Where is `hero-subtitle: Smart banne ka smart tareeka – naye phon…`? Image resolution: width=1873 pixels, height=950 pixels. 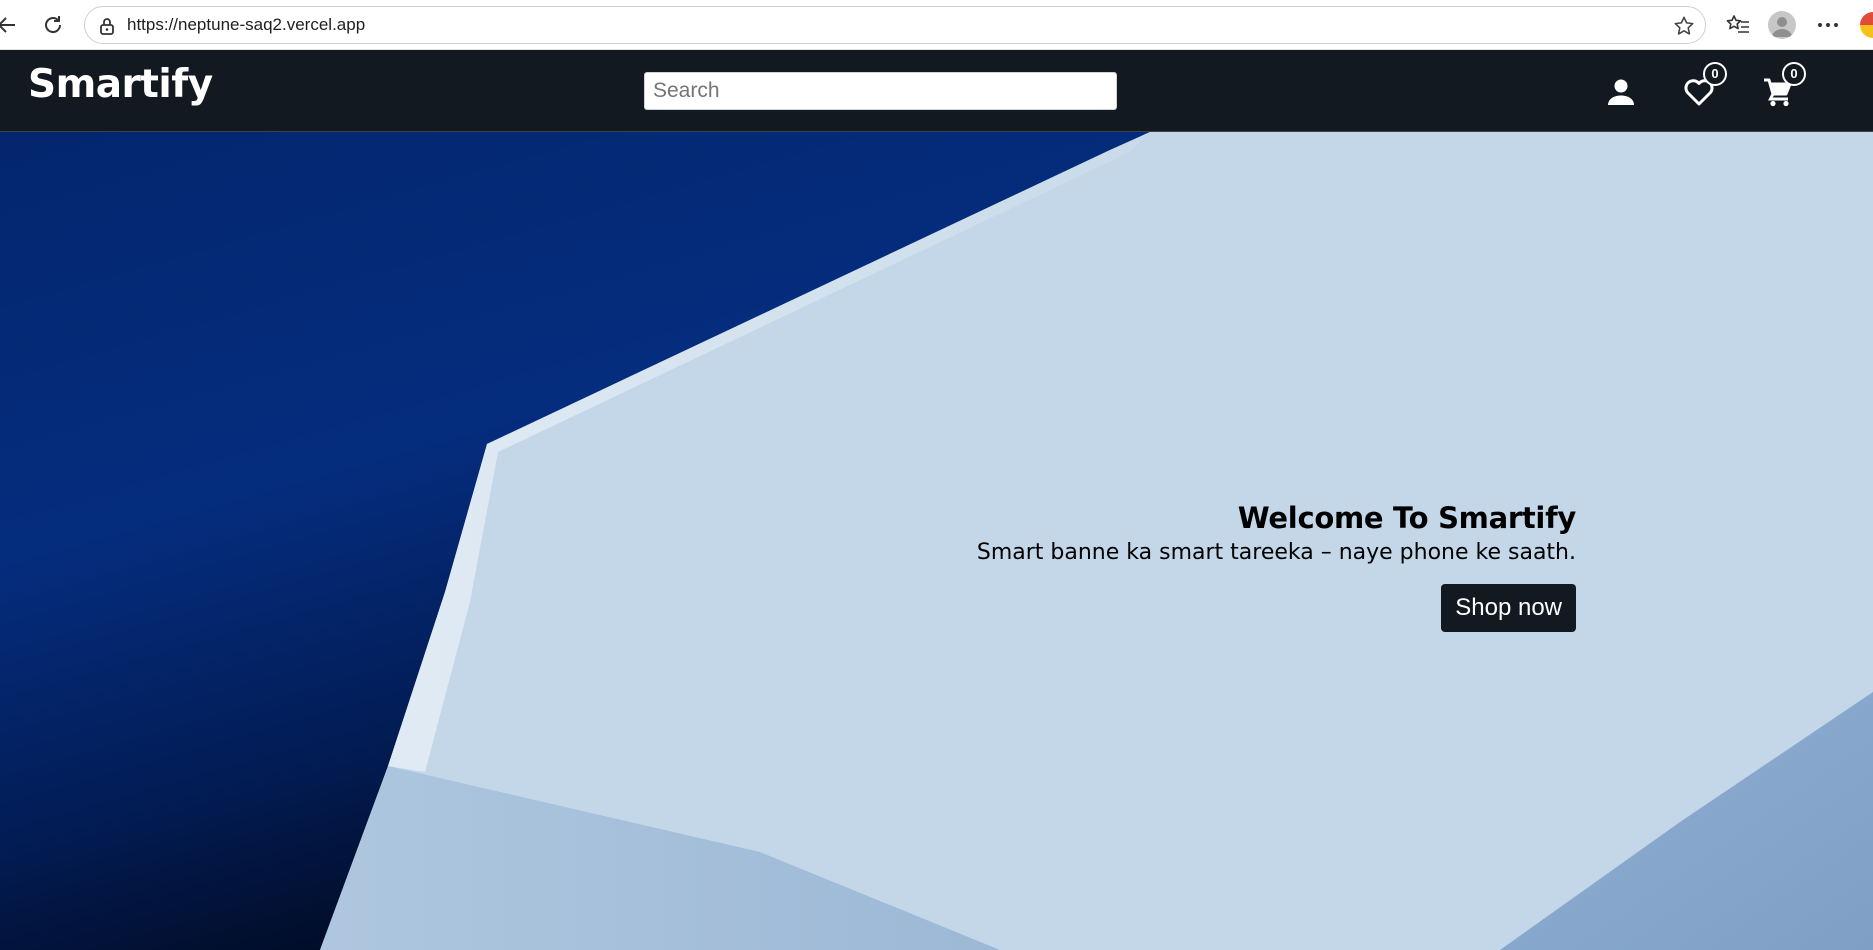 hero-subtitle: Smart banne ka smart tareeka – naye phon… is located at coordinates (1276, 552).